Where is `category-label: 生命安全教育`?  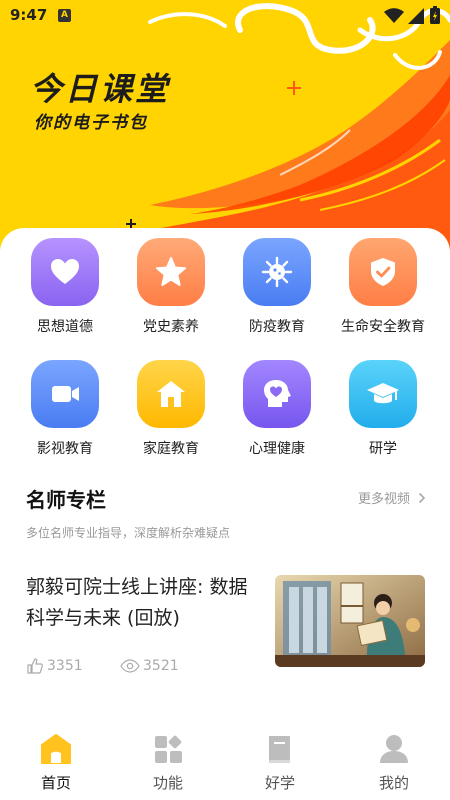
category-label: 生命安全教育 is located at coordinates (383, 327).